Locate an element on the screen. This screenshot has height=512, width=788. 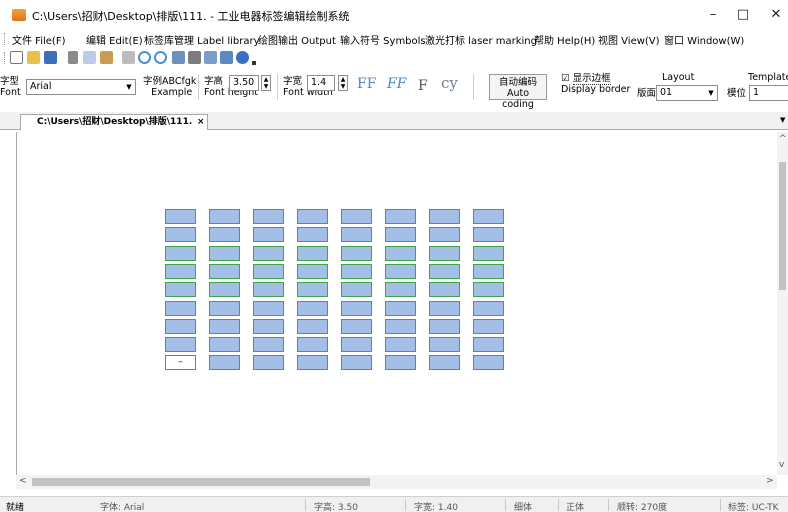
save-icon is located at coordinates (50, 57).